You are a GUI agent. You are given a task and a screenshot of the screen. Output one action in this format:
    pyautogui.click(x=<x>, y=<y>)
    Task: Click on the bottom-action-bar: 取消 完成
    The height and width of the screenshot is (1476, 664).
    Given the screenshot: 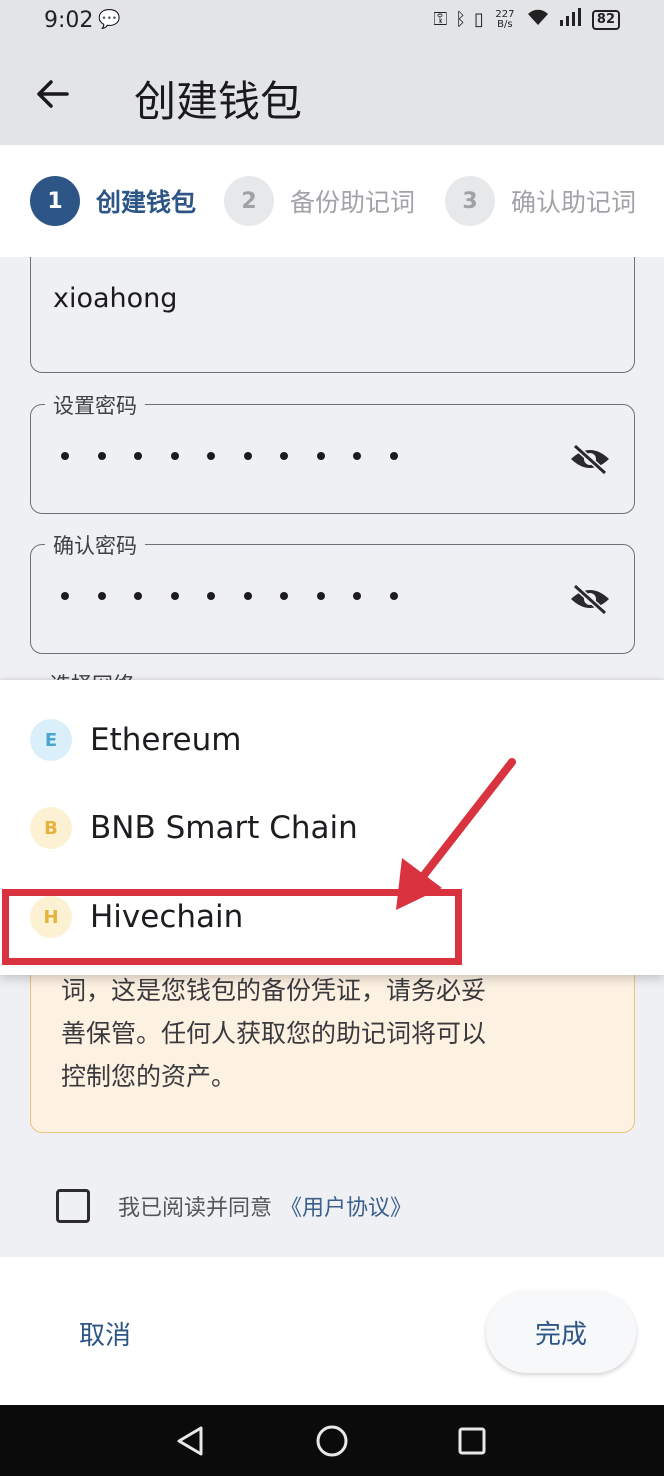 What is the action you would take?
    pyautogui.click(x=332, y=1331)
    